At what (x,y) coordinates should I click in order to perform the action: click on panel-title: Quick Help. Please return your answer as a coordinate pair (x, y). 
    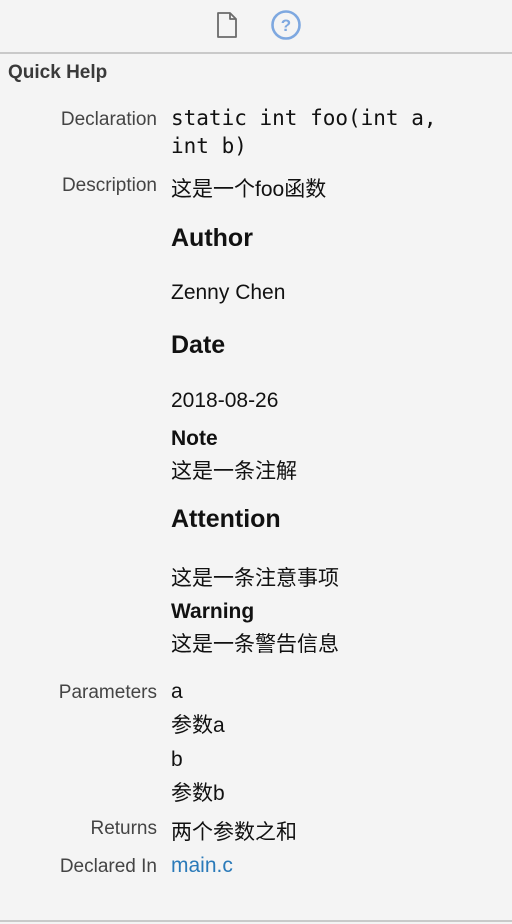
    Looking at the image, I should click on (58, 72).